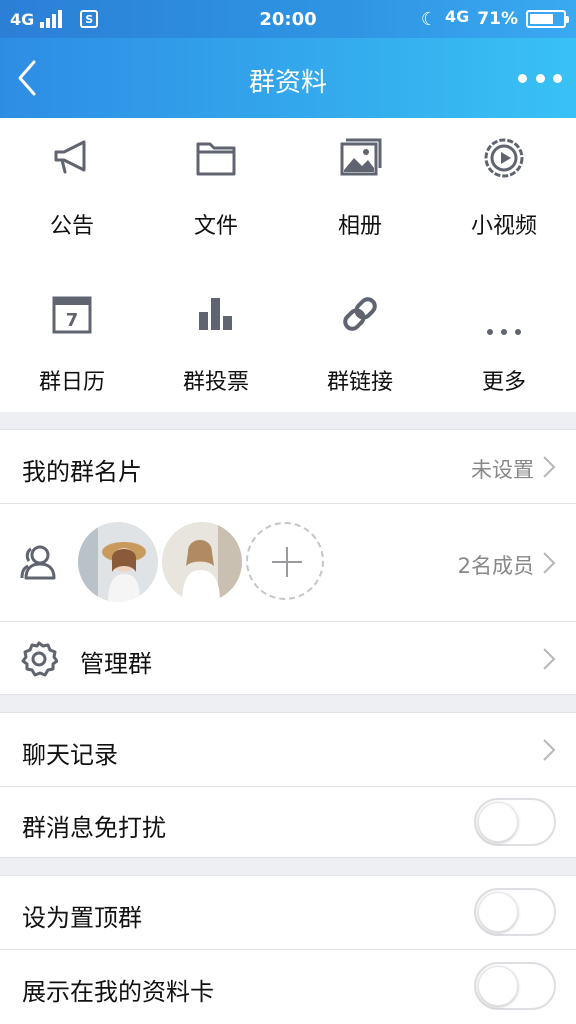  I want to click on chat-history-row: 聊天记录, so click(288, 749).